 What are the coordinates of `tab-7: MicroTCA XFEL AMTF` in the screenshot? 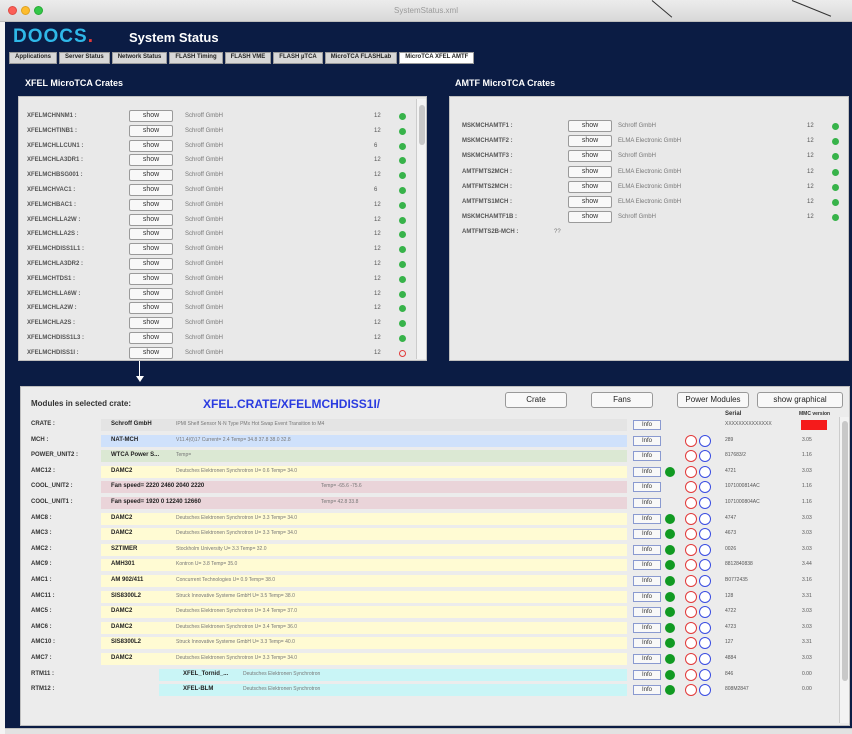 It's located at (437, 58).